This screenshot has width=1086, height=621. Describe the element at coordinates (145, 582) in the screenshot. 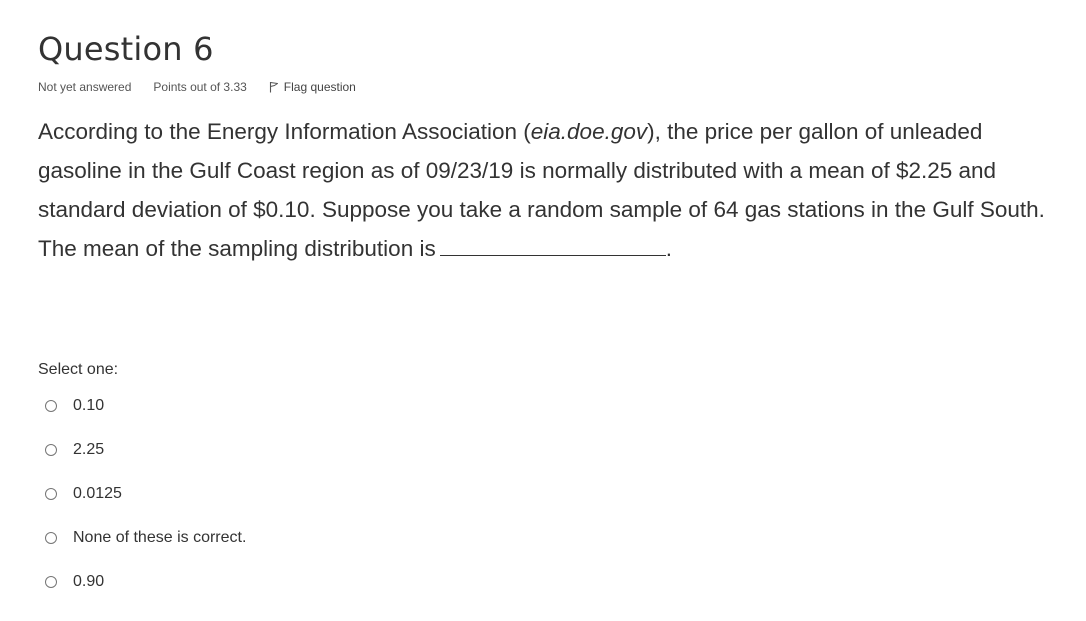

I see `answer-option: 0.90` at that location.